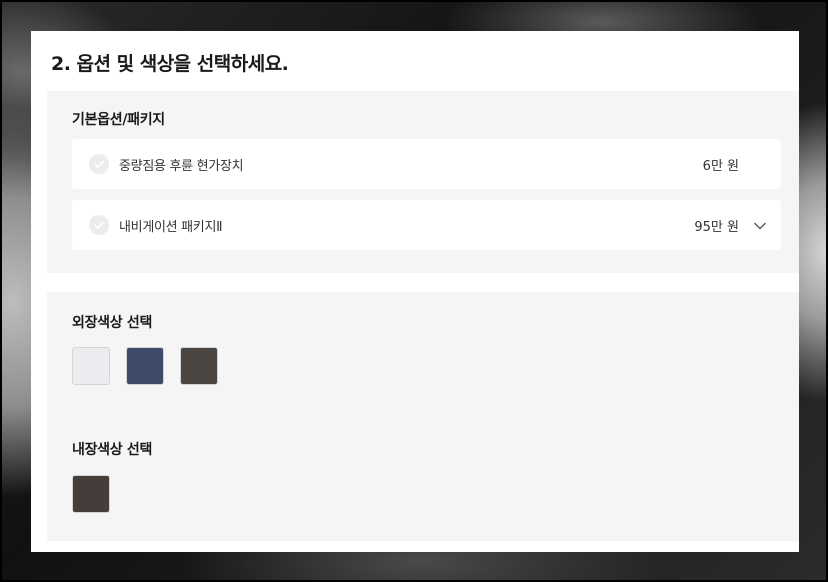 This screenshot has width=828, height=582. Describe the element at coordinates (91, 366) in the screenshot. I see `exterior-swatch-white` at that location.